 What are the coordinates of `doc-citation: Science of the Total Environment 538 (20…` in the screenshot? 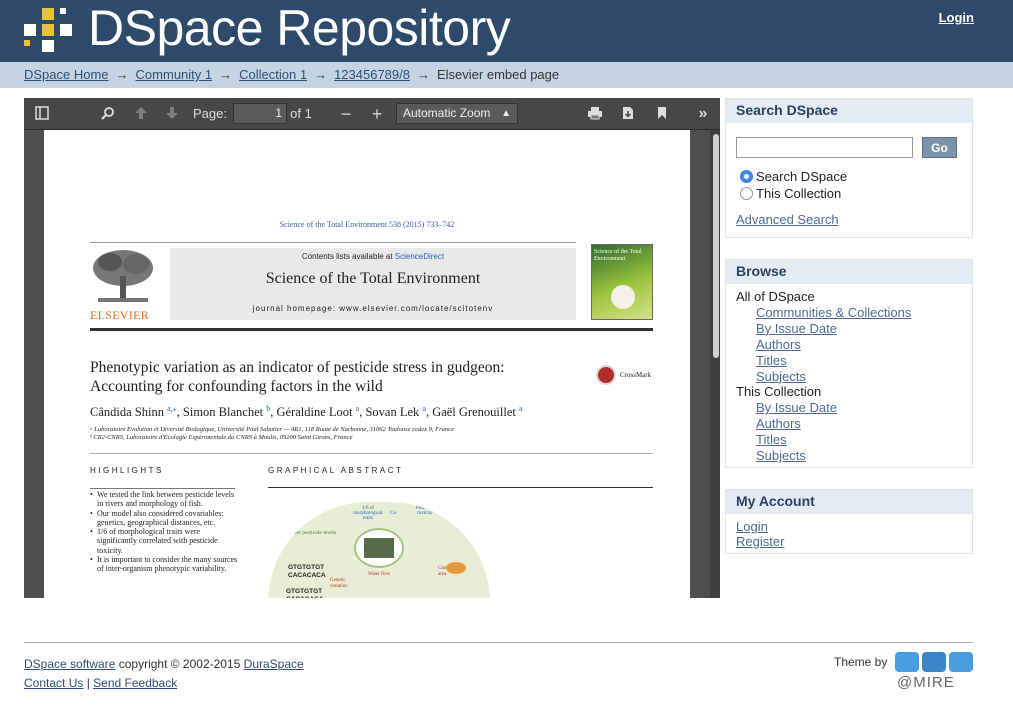 It's located at (367, 224).